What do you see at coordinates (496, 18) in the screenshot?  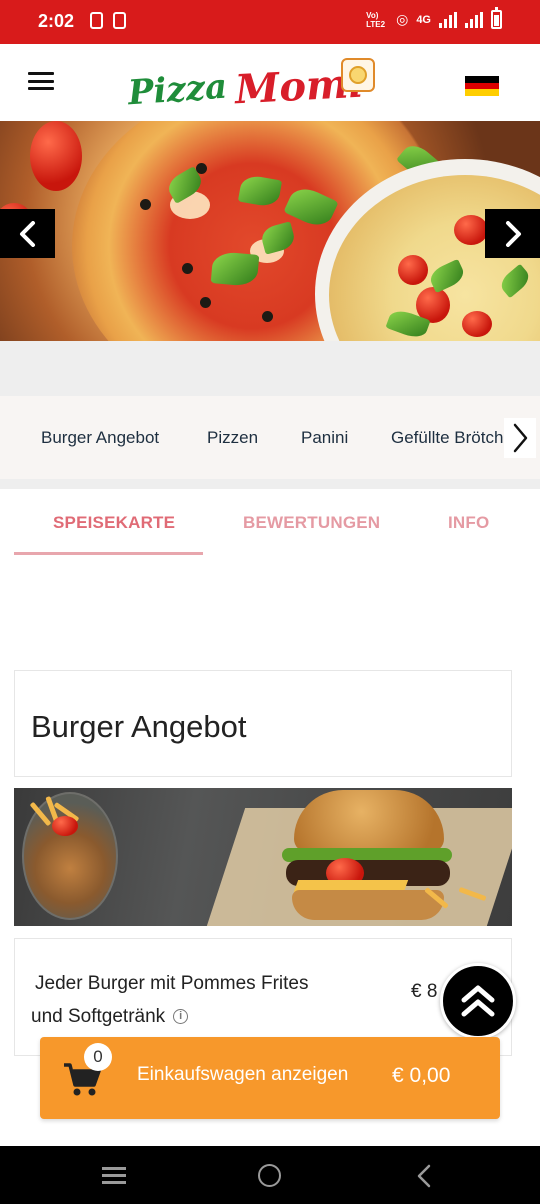 I see `battery-icon` at bounding box center [496, 18].